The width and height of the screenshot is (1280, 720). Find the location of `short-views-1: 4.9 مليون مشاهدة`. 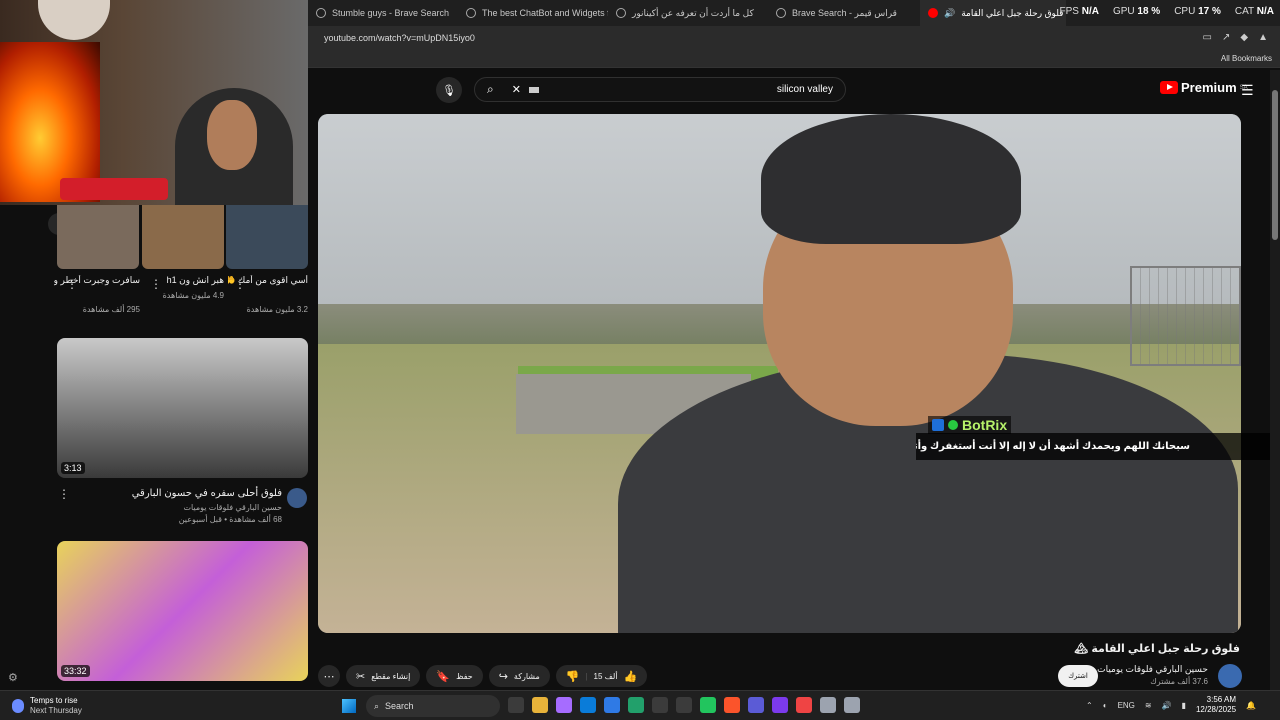

short-views-1: 4.9 مليون مشاهدة is located at coordinates (193, 295).